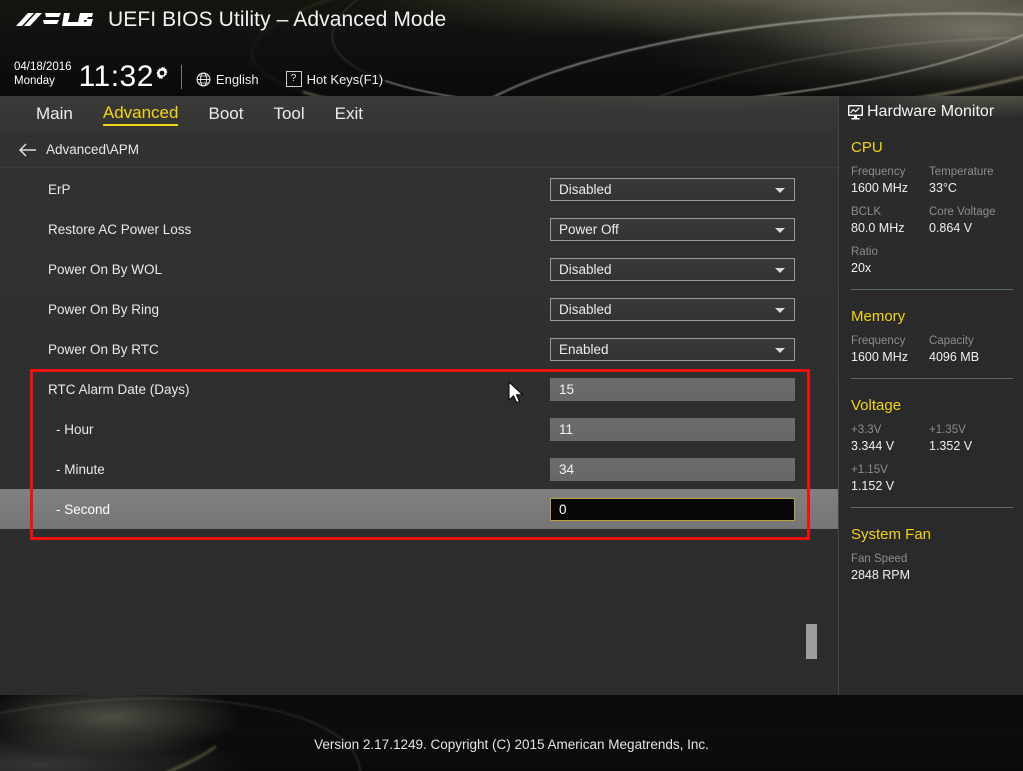  What do you see at coordinates (181, 77) in the screenshot?
I see `header-divider` at bounding box center [181, 77].